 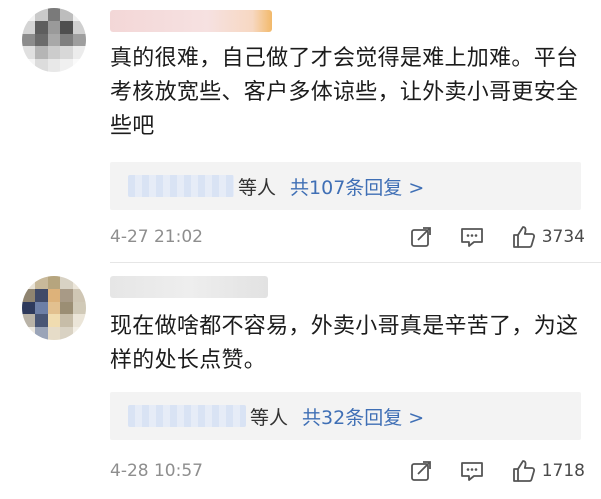 What do you see at coordinates (363, 416) in the screenshot?
I see `reply-count-link: 共32条回复 >` at bounding box center [363, 416].